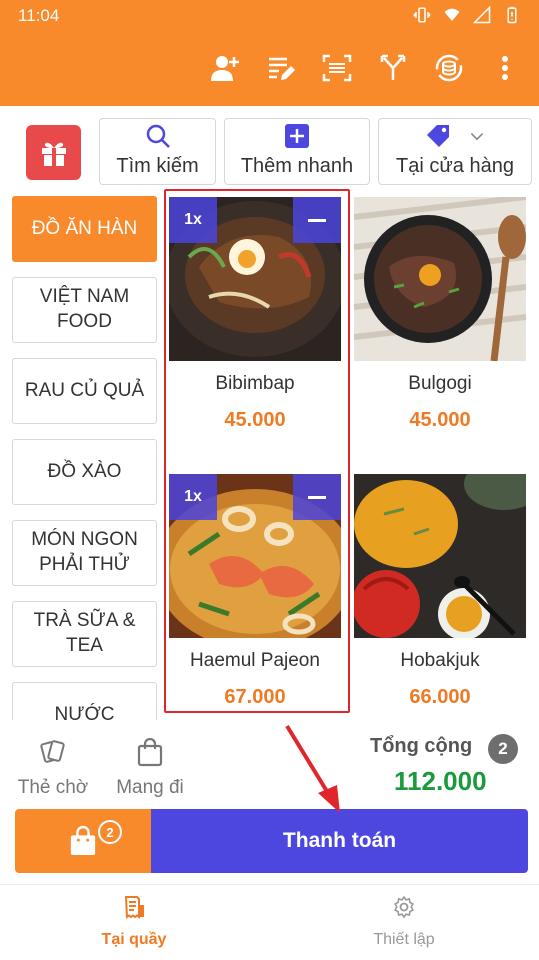 Image resolution: width=539 pixels, height=960 pixels. I want to click on hold-ticket-button: Thẻ chờ, so click(53, 768).